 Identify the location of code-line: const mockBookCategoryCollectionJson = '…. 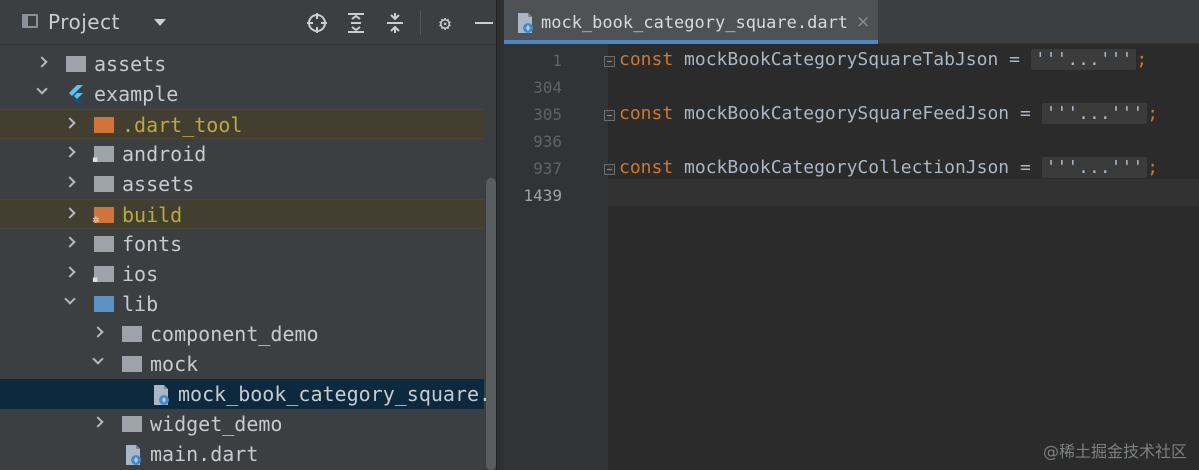
(888, 167).